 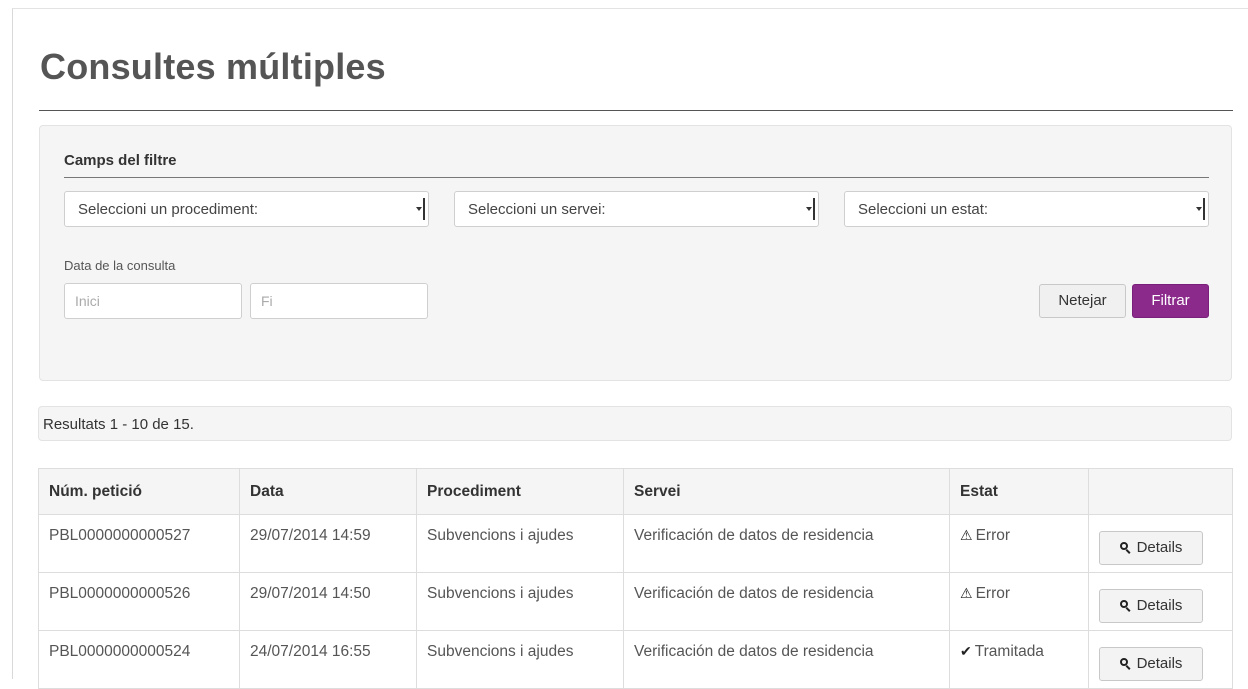 I want to click on title-divider, so click(x=636, y=110).